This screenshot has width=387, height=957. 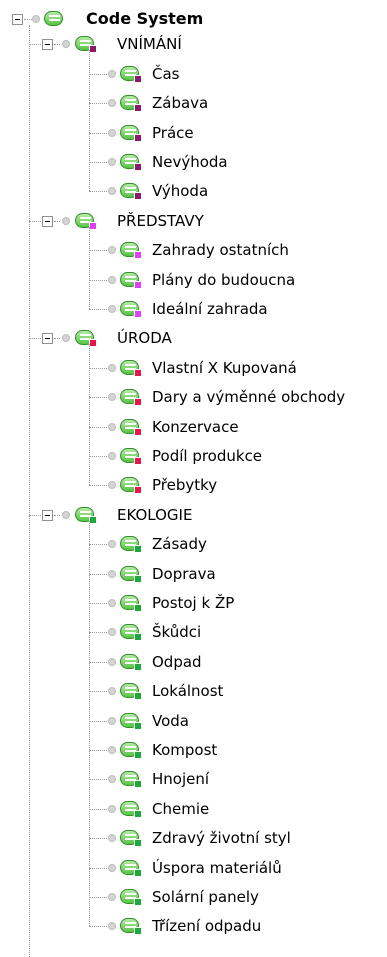 I want to click on code-label: Škůdci, so click(x=177, y=632).